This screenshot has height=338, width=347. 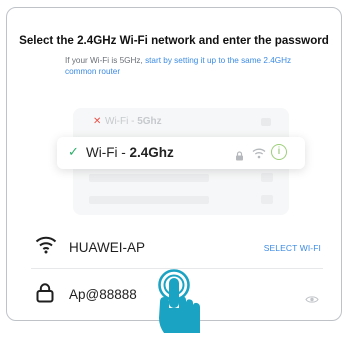 What do you see at coordinates (292, 248) in the screenshot?
I see `select-wifi-link: SELECT WI-FI` at bounding box center [292, 248].